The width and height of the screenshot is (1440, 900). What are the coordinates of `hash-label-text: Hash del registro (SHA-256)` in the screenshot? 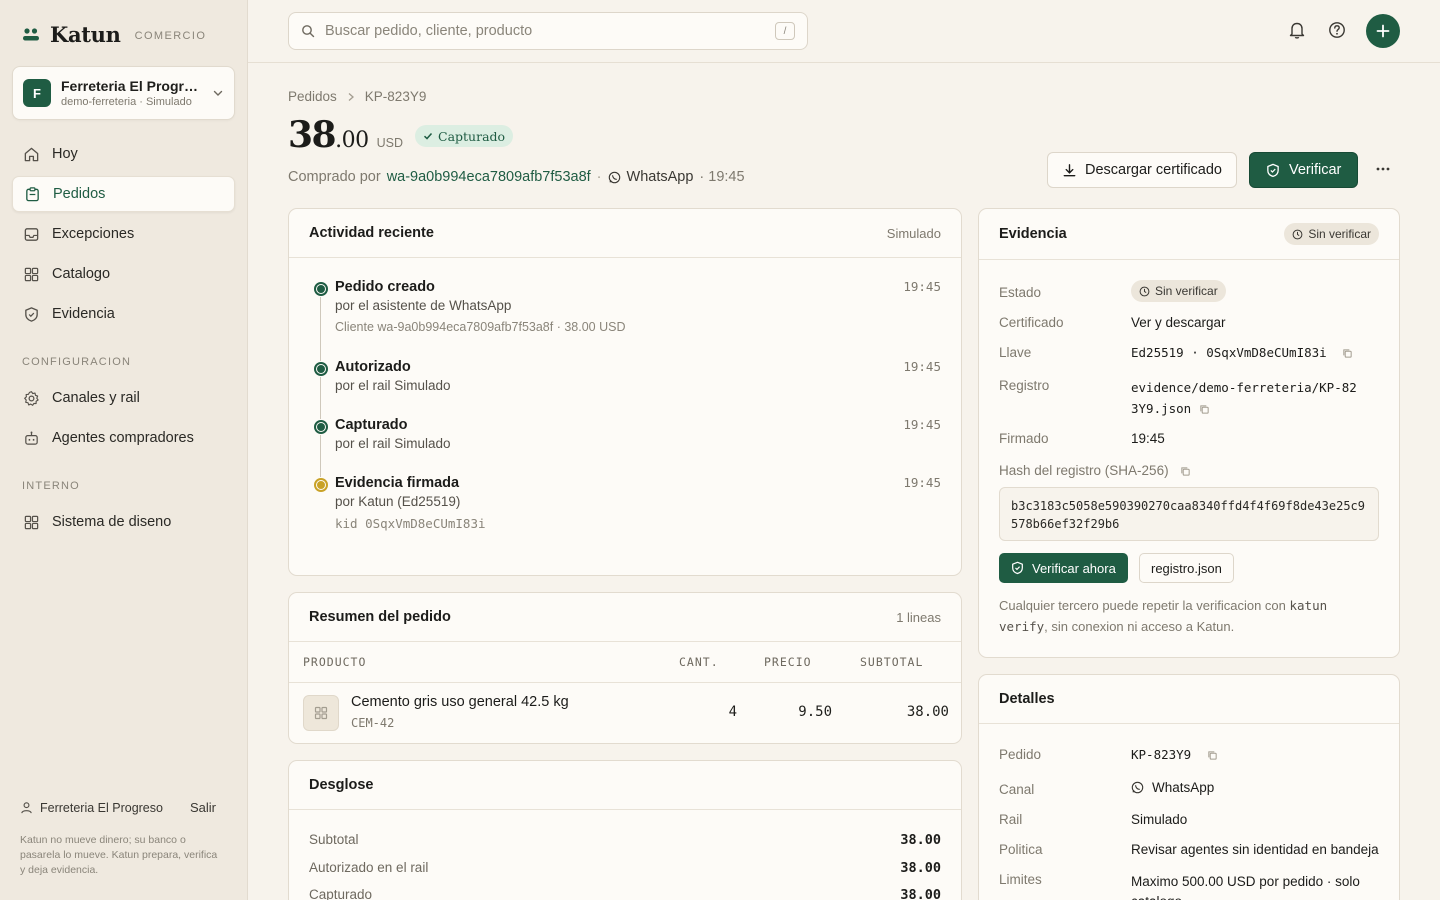 It's located at (1084, 470).